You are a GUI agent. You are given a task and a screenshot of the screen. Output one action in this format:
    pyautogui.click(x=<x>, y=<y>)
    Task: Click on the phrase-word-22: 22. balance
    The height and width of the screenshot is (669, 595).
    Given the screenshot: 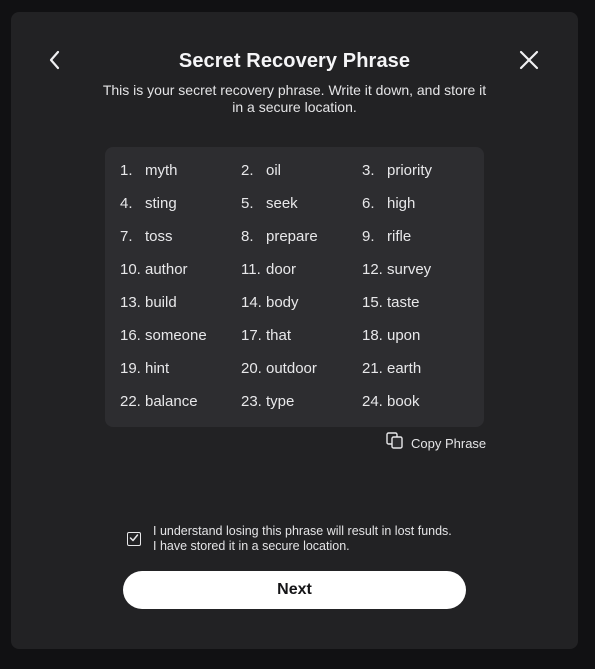 What is the action you would take?
    pyautogui.click(x=159, y=402)
    